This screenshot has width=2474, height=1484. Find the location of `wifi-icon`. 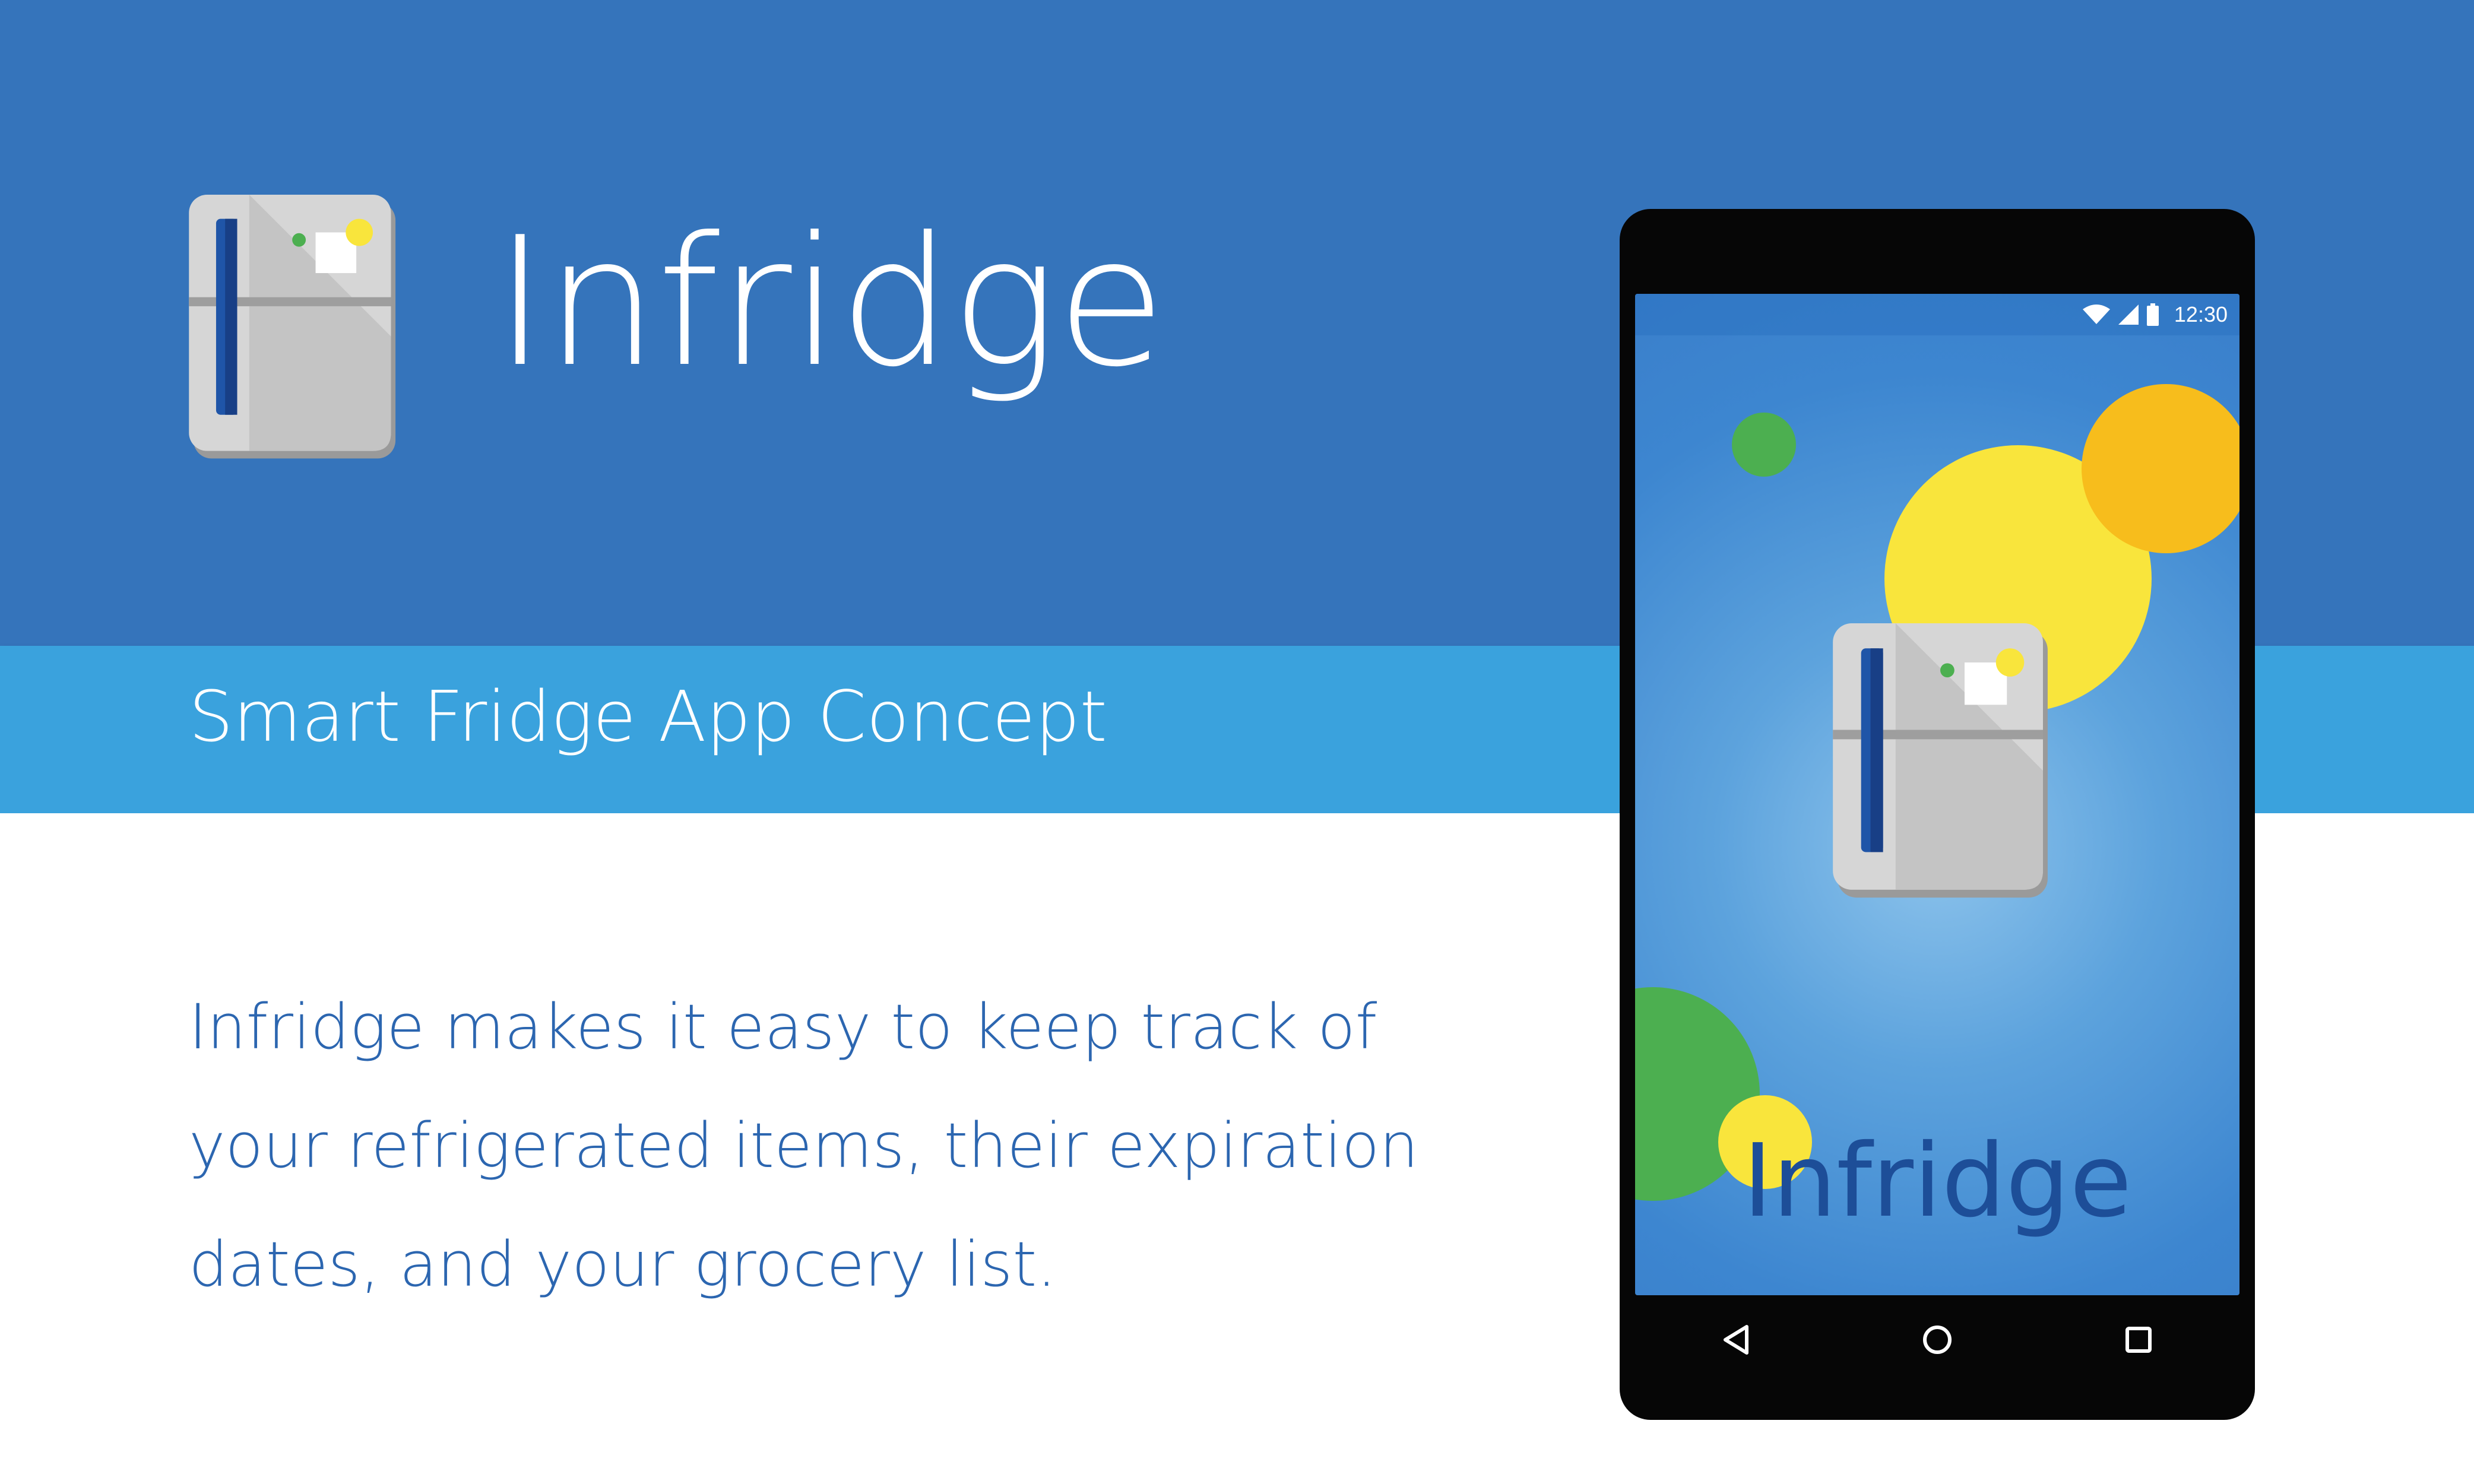

wifi-icon is located at coordinates (2096, 314).